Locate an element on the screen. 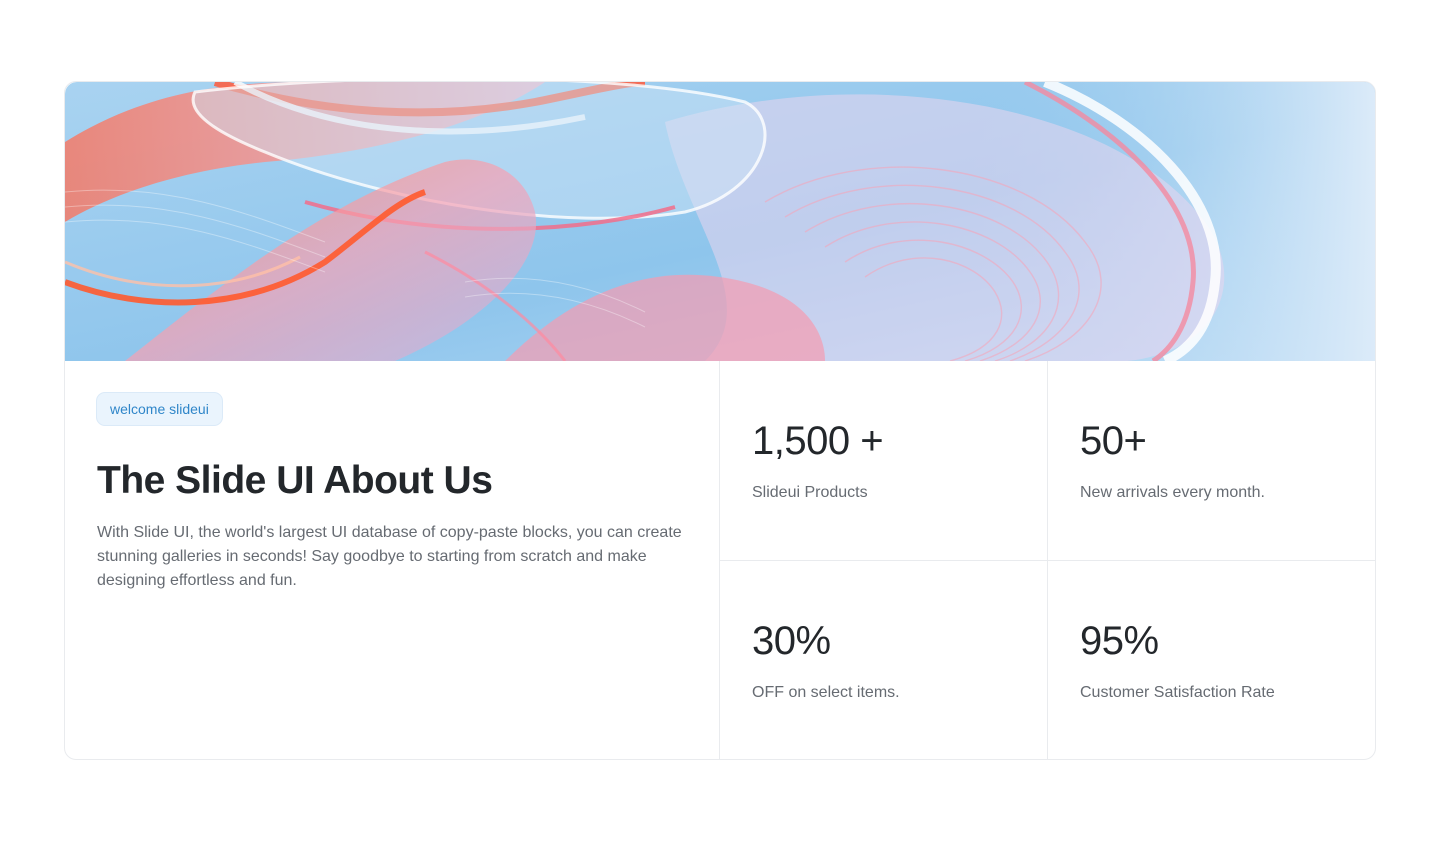  welcome-badge: welcome slideui is located at coordinates (159, 409).